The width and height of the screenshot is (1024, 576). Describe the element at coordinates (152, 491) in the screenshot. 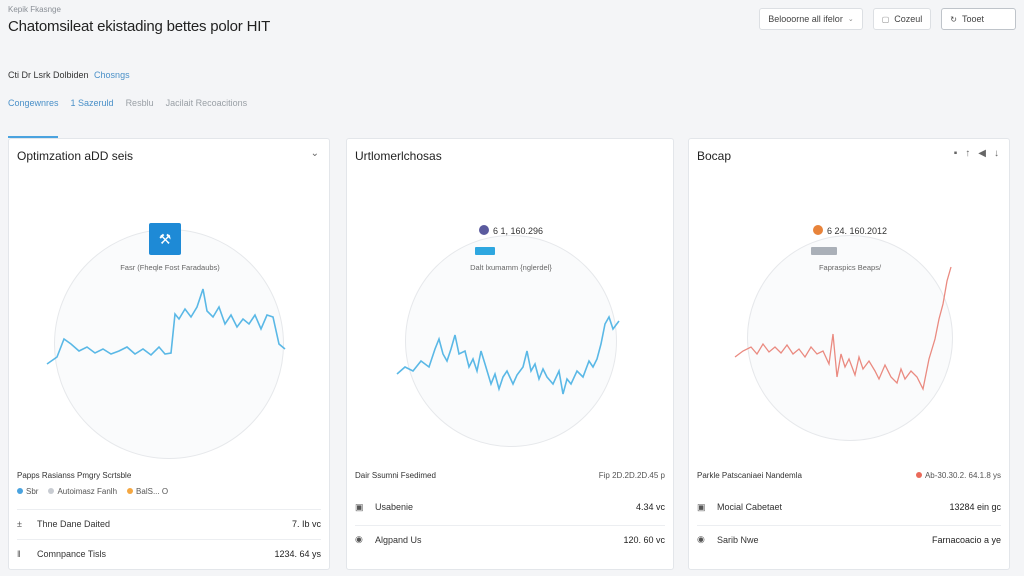

I see `legend-label: BalS... O` at that location.